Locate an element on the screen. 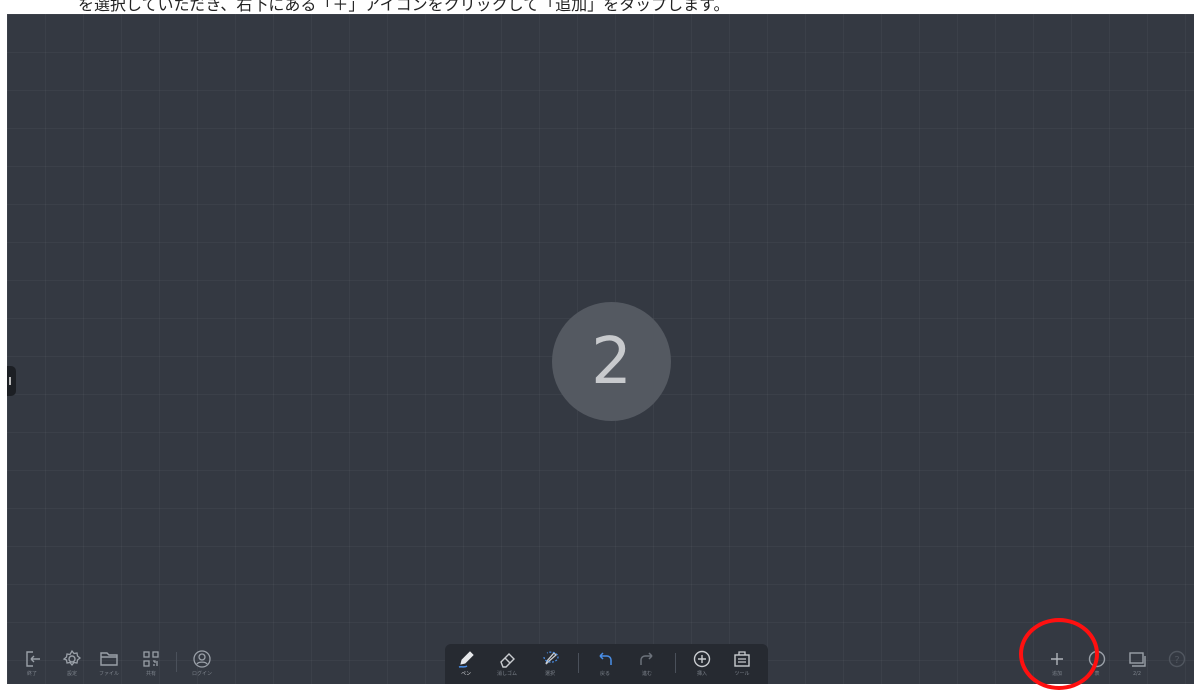 Image resolution: width=1194 pixels, height=690 pixels. folder-icon is located at coordinates (109, 659).